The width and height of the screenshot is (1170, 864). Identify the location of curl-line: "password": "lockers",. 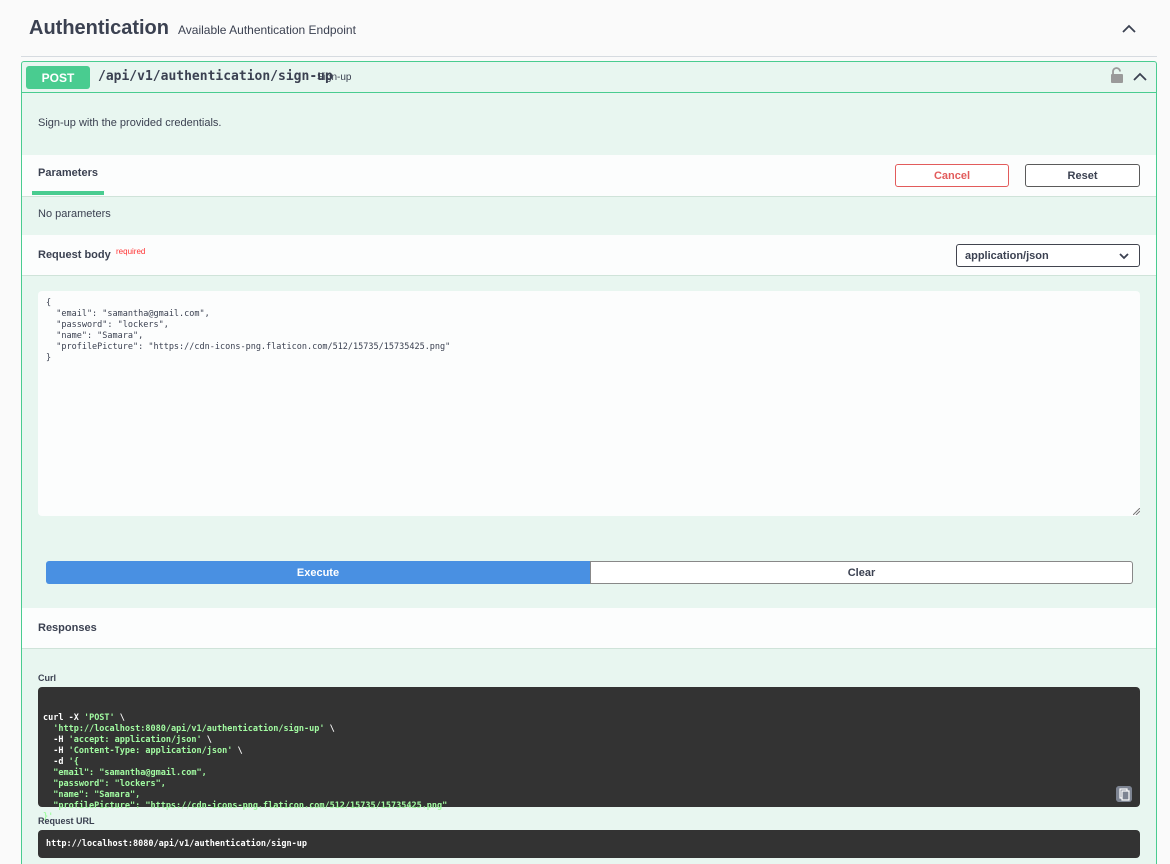
(589, 784).